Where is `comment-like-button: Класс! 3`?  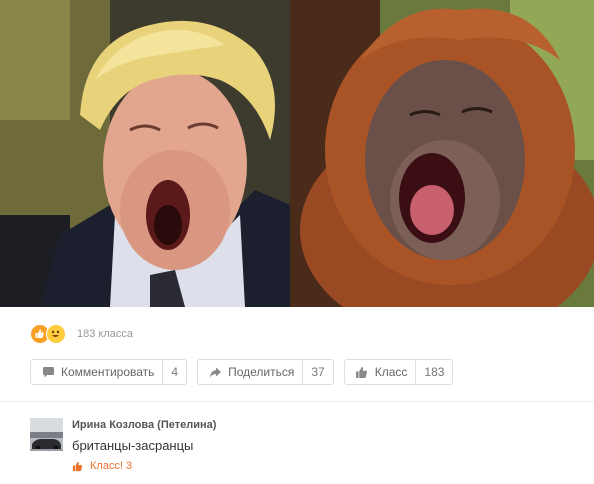 comment-like-button: Класс! 3 is located at coordinates (144, 466).